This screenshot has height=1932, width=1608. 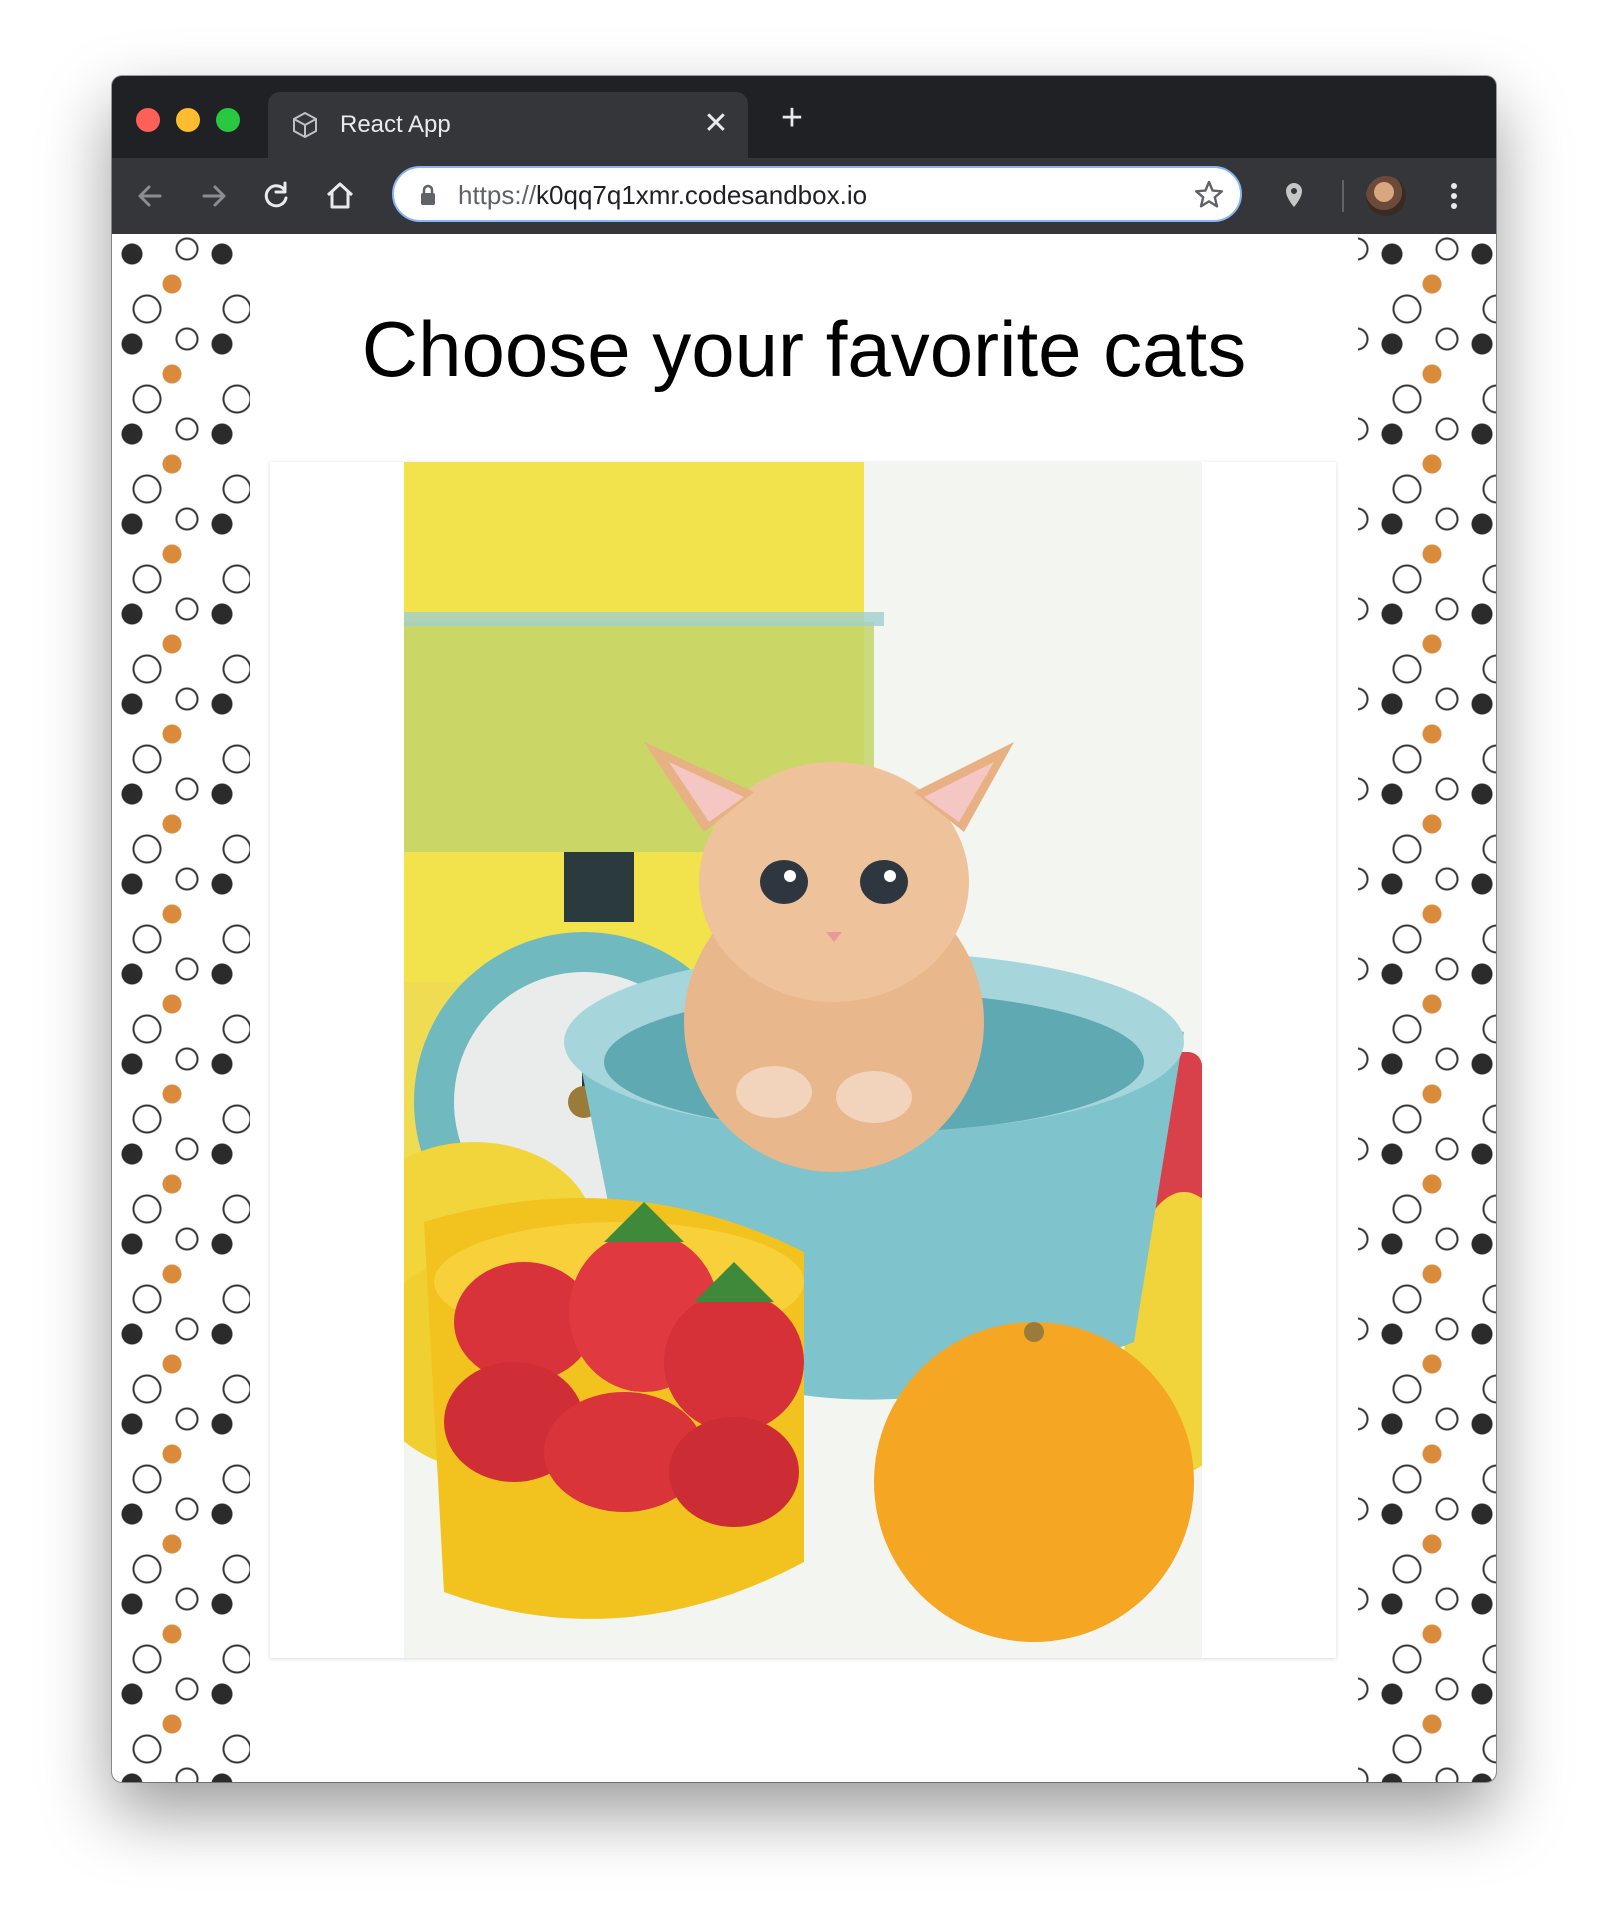 What do you see at coordinates (804, 349) in the screenshot?
I see `page-title: Choose your favorite cats` at bounding box center [804, 349].